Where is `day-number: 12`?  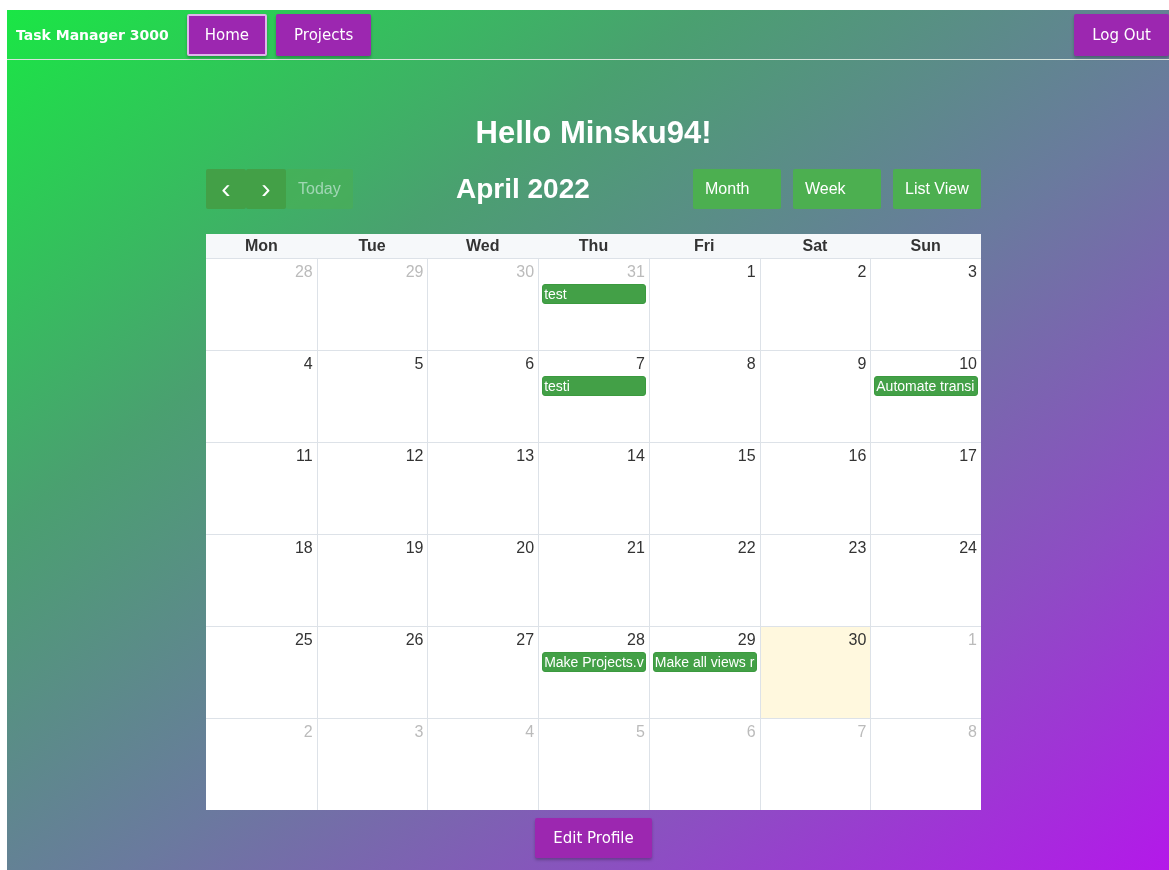 day-number: 12 is located at coordinates (414, 456).